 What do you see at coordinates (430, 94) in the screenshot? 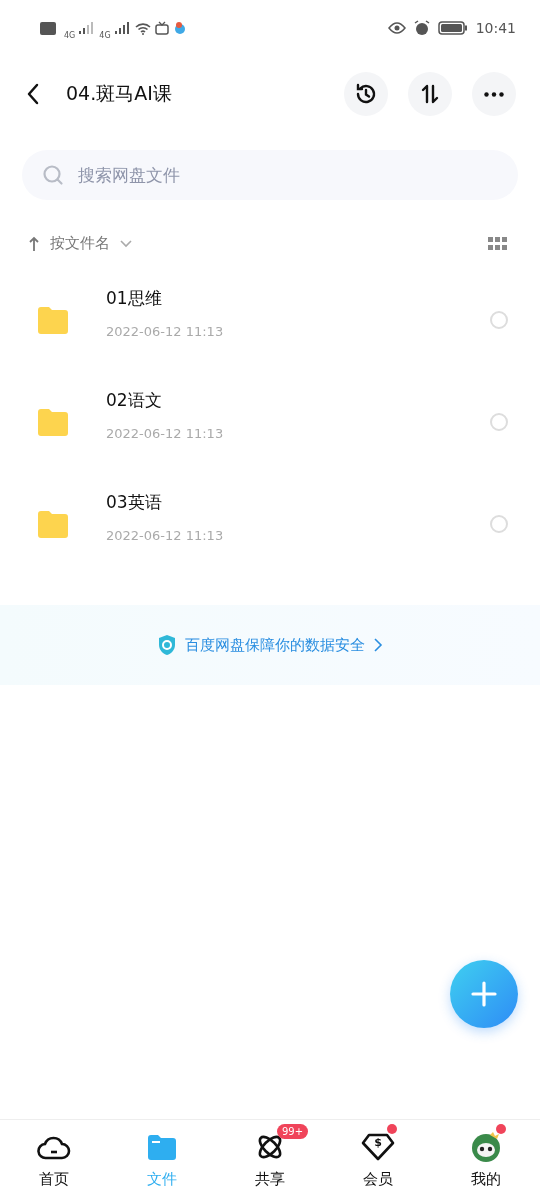
I see `transfer-button` at bounding box center [430, 94].